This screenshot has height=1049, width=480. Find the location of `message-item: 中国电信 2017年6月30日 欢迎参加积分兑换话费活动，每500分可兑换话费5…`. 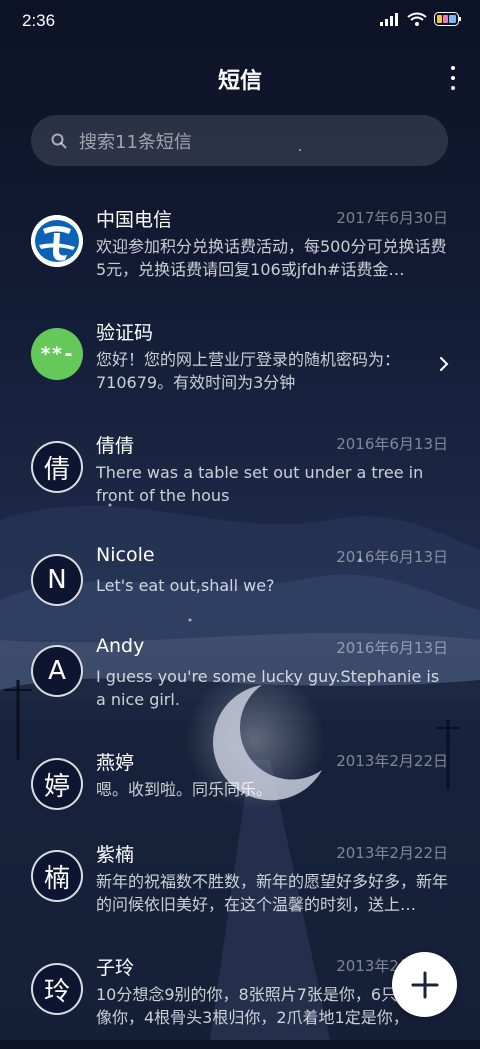

message-item: 中国电信 2017年6月30日 欢迎参加积分兑换话费活动，每500分可兑换话费5… is located at coordinates (240, 247).